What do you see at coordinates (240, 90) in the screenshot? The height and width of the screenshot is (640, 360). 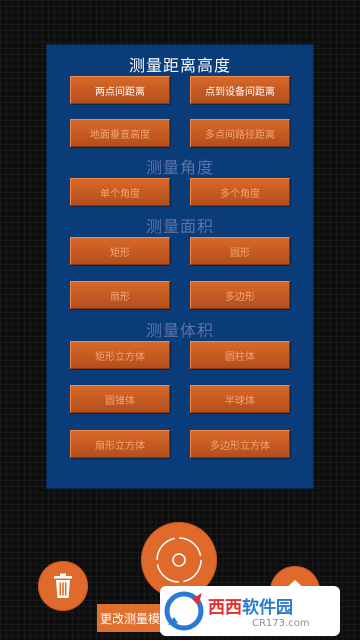 I see `point-to-device-distance-button: 点到设备间距离` at bounding box center [240, 90].